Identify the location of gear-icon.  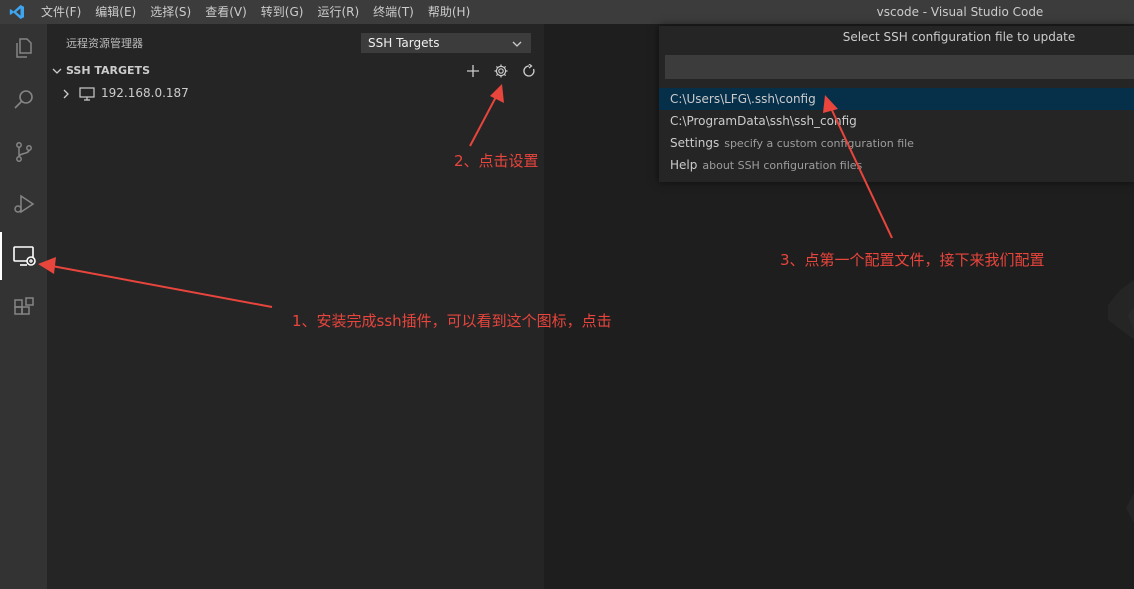
(501, 71).